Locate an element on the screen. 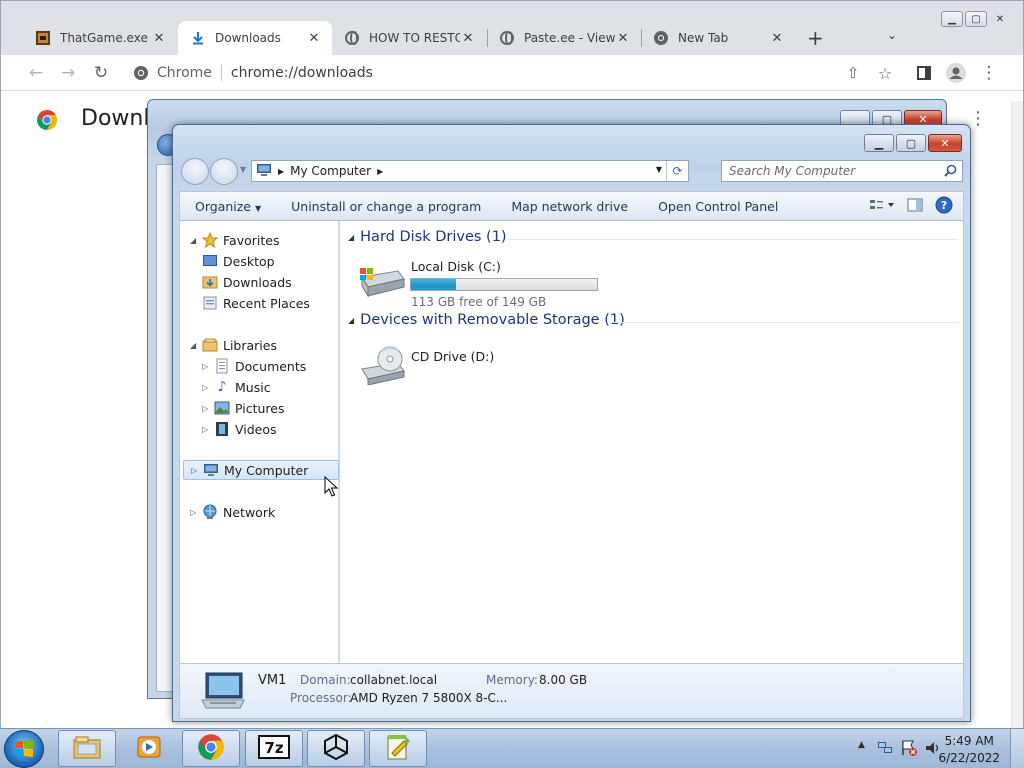 The height and width of the screenshot is (768, 1024). search-input: Search My Computer is located at coordinates (842, 171).